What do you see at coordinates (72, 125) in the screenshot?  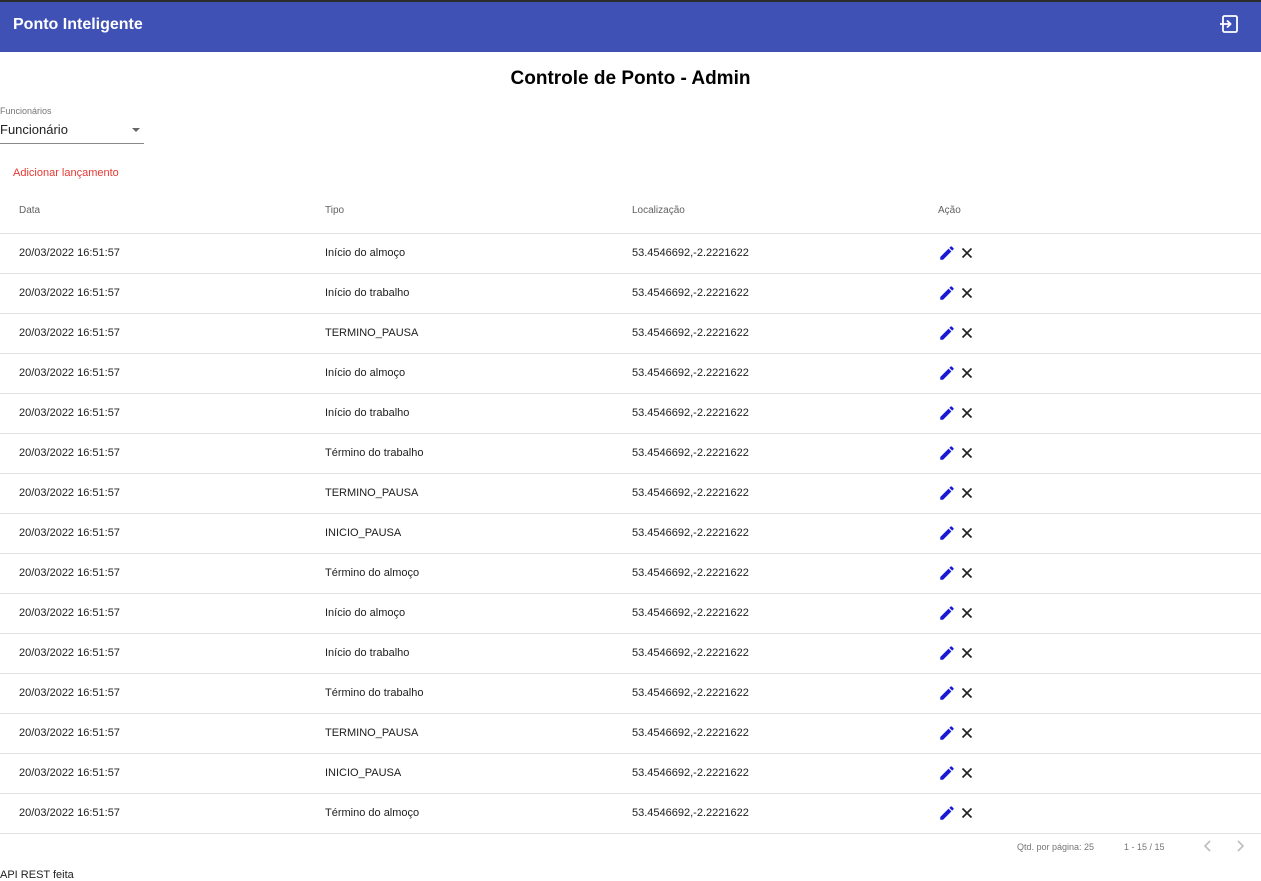 I see `employee-select: Funcionários Funcionário` at bounding box center [72, 125].